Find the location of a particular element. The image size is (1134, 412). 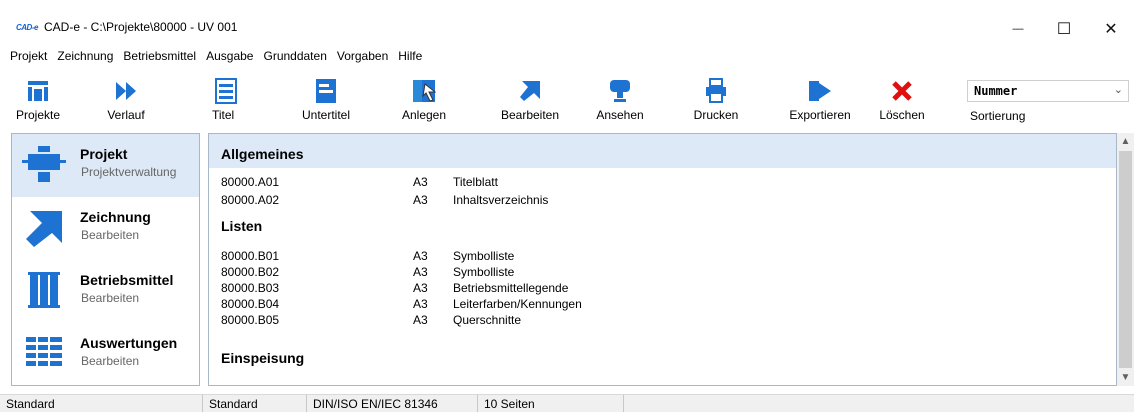

nav-item-projekt: Projekt Projektverwaltung is located at coordinates (105, 165).